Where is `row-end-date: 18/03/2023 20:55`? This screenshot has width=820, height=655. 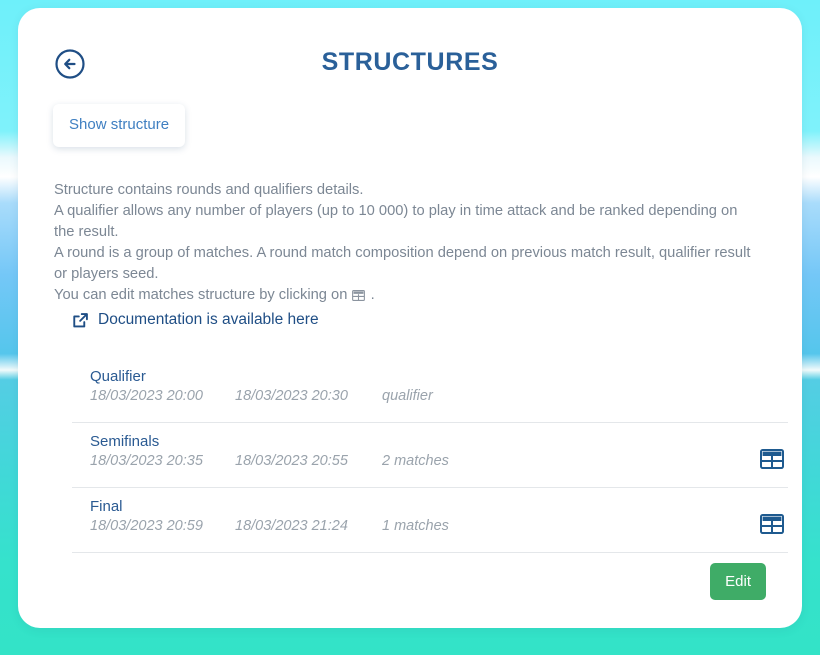
row-end-date: 18/03/2023 20:55 is located at coordinates (291, 461).